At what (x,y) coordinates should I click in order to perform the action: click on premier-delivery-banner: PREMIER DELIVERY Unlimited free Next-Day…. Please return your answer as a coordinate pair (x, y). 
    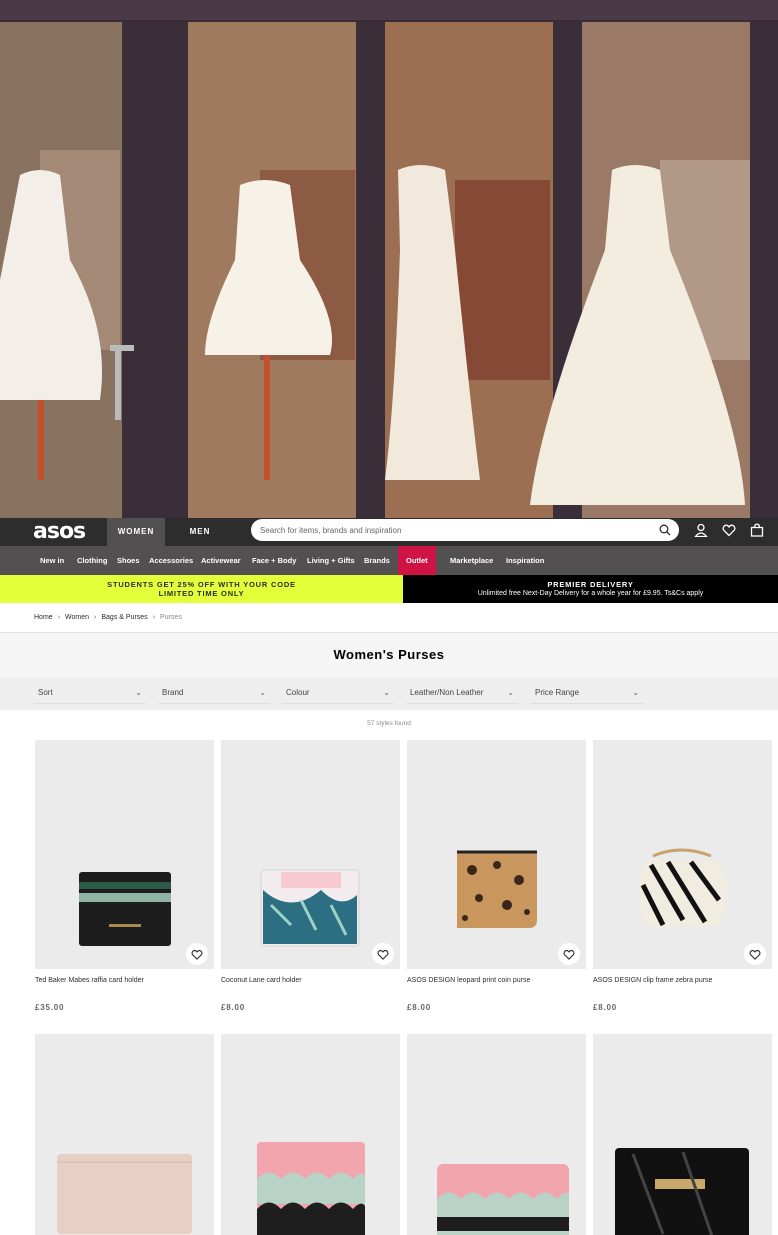
    Looking at the image, I should click on (590, 589).